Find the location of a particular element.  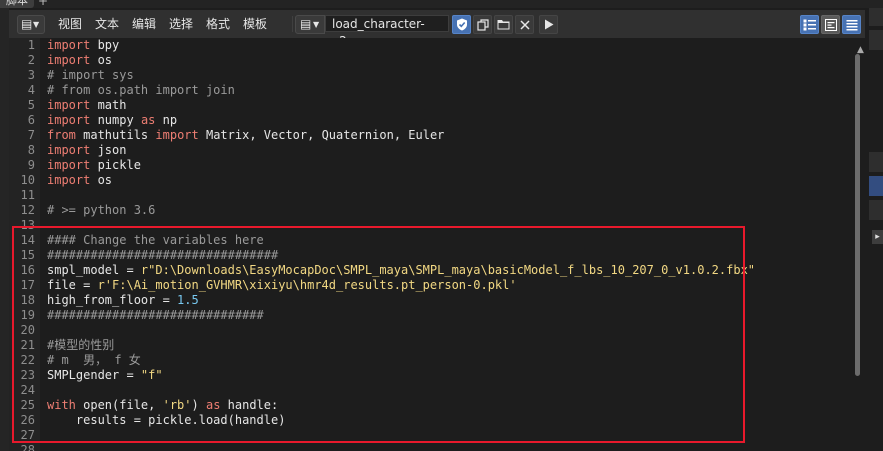

line-numbers-toggle is located at coordinates (809, 24).